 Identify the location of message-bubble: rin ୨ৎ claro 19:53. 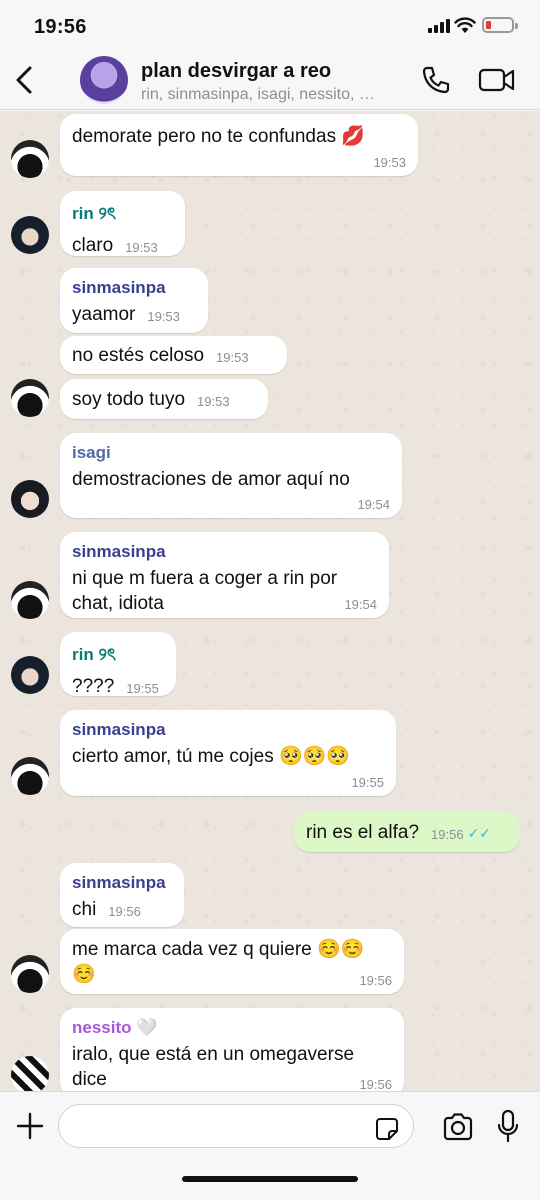
(122, 223).